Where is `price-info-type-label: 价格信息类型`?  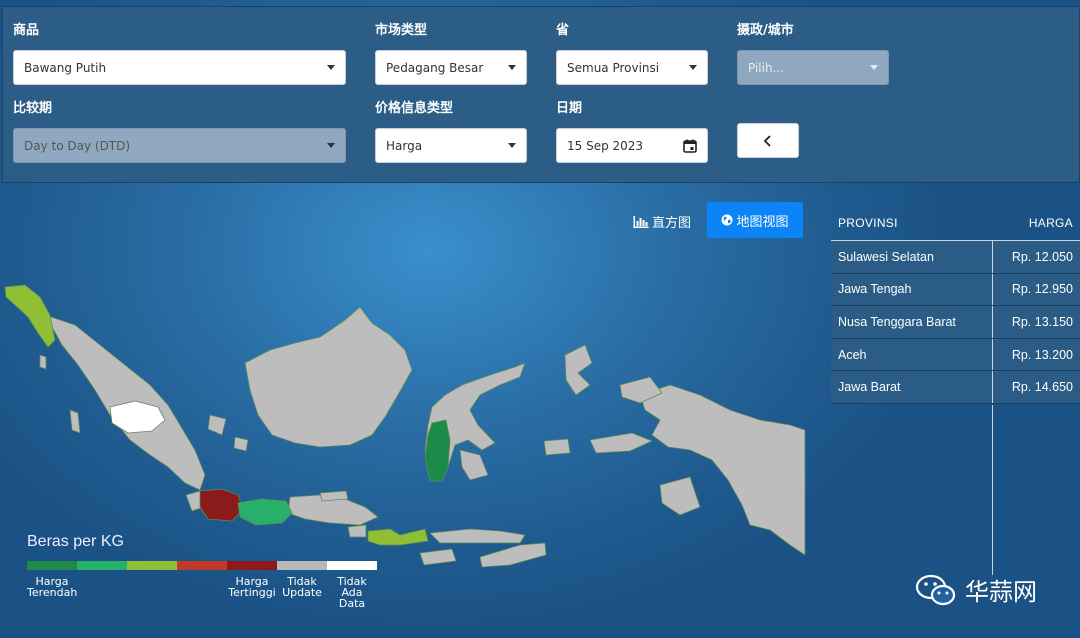 price-info-type-label: 价格信息类型 is located at coordinates (414, 108).